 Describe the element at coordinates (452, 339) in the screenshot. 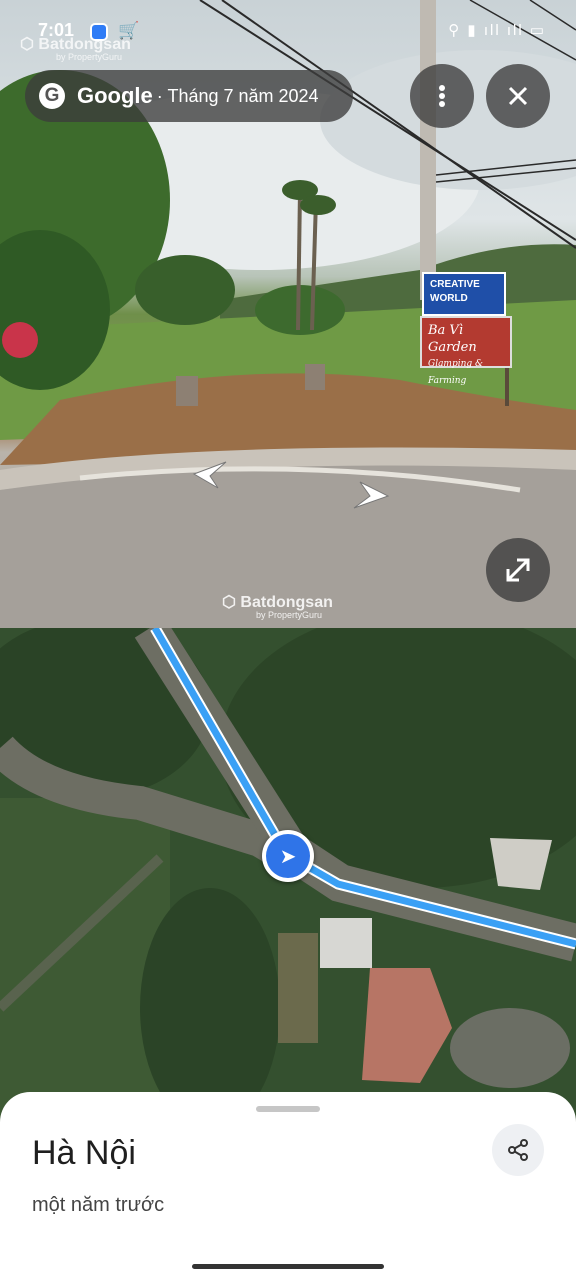

I see `sign-red-line1: Ba Vì Garden` at that location.